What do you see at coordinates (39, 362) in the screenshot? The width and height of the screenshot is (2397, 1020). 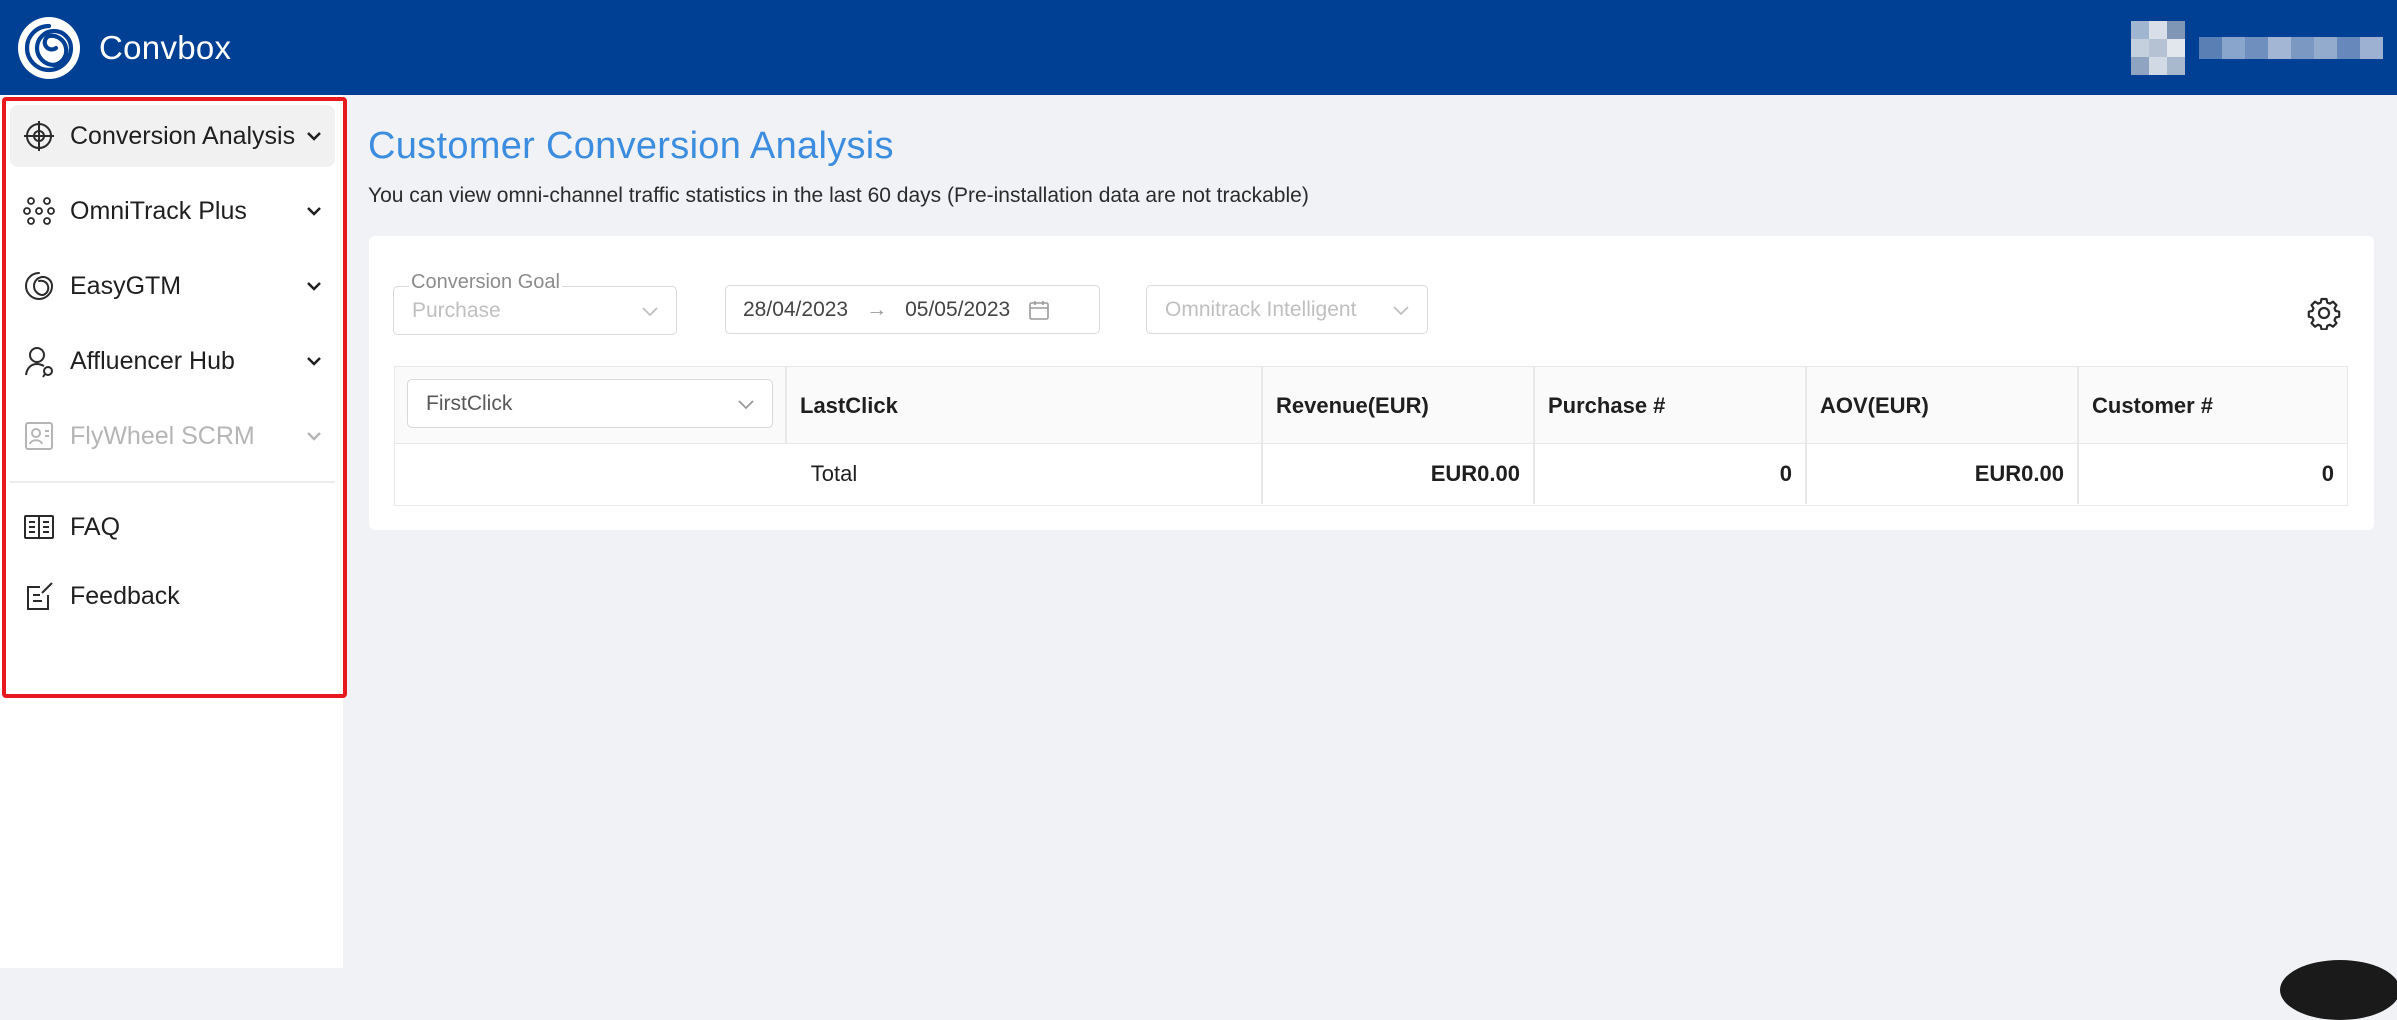 I see `influencer-icon` at bounding box center [39, 362].